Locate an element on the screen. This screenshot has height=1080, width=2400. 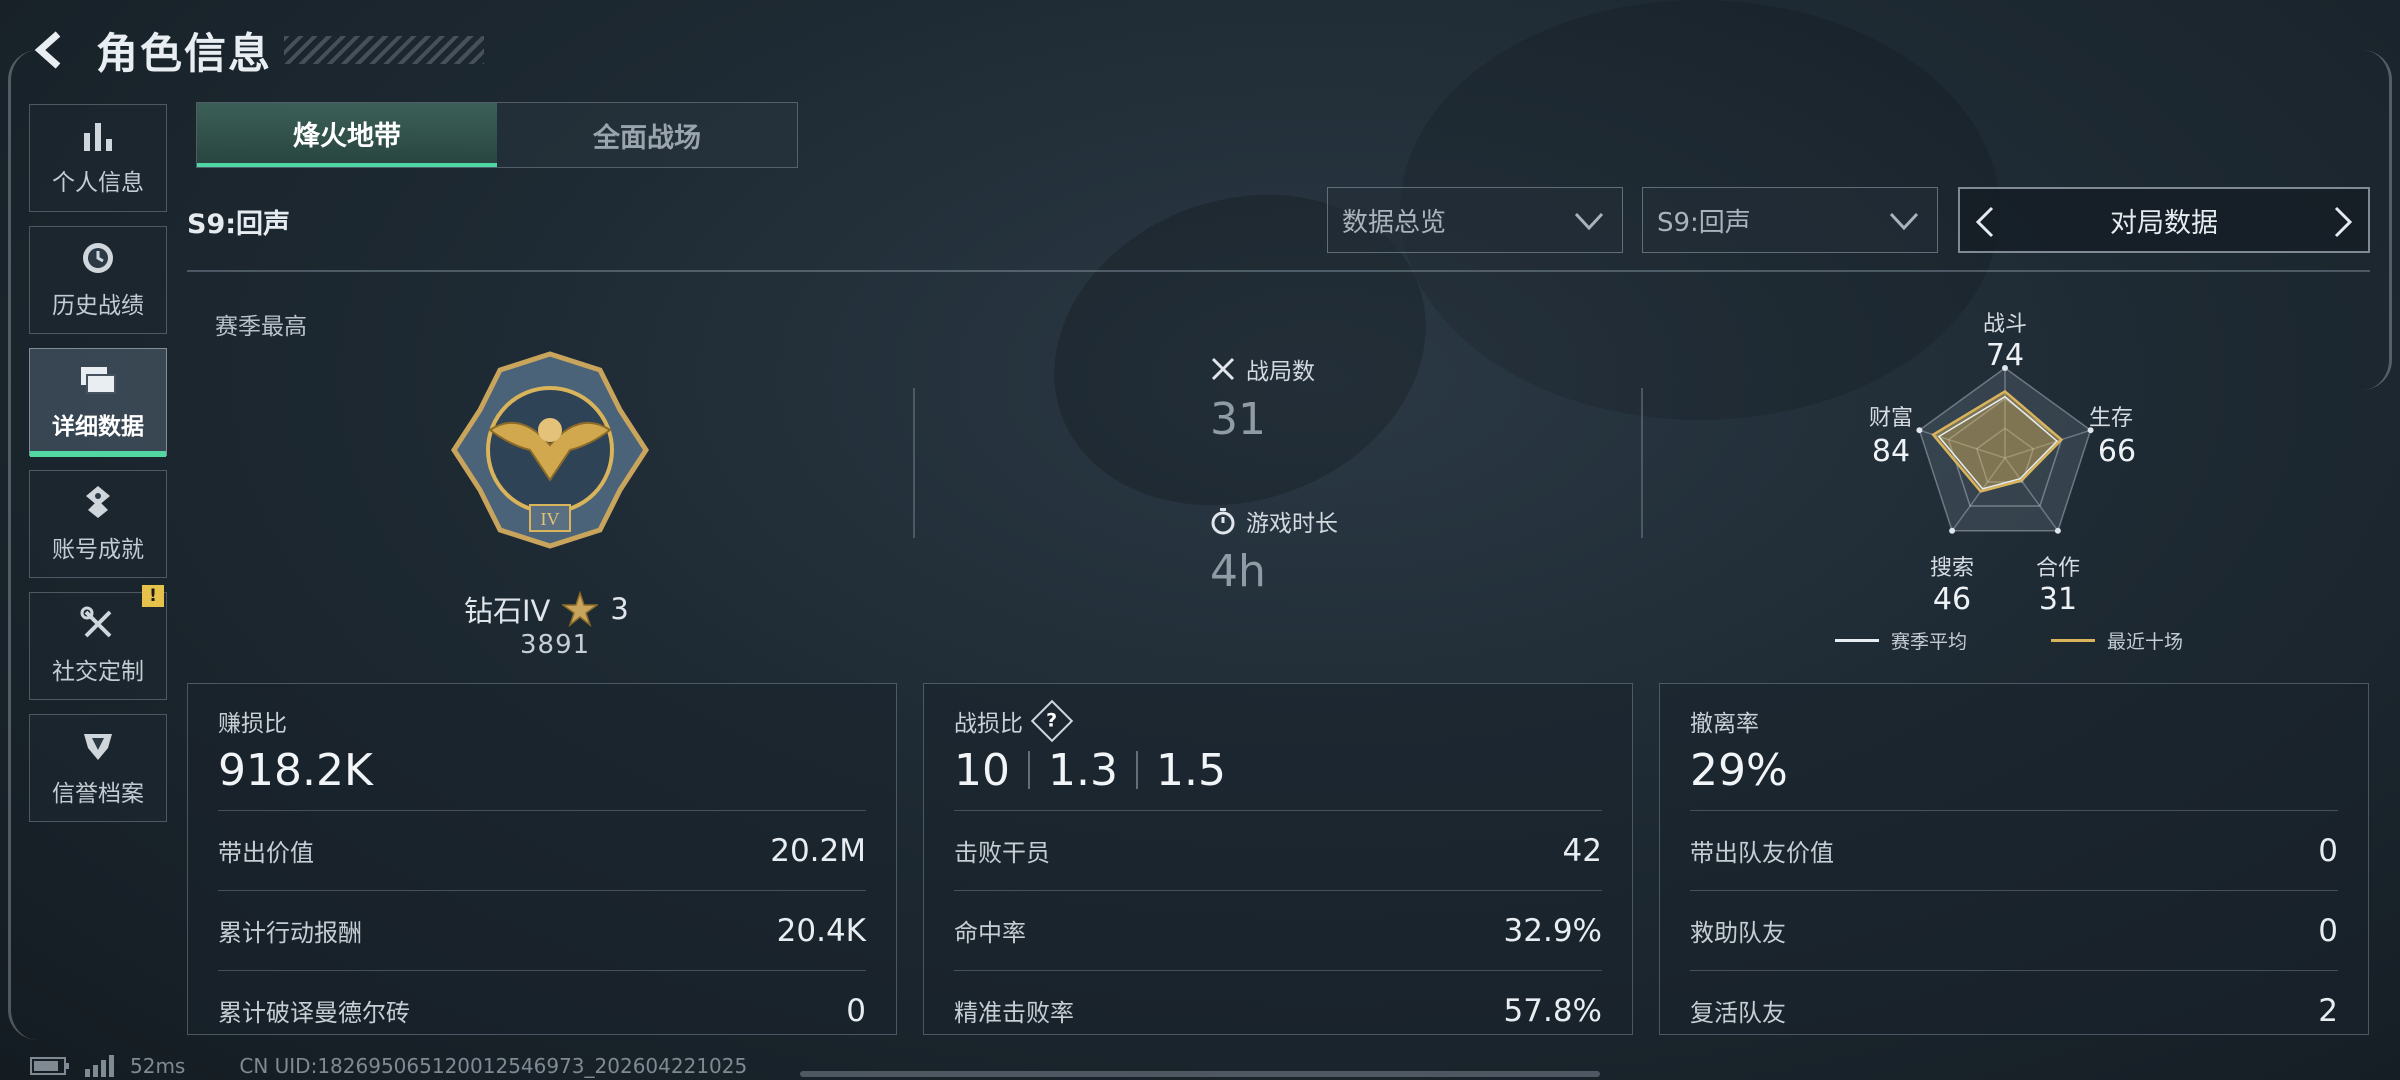
radar-label-cooperation: 合作 is located at coordinates (2057, 568).